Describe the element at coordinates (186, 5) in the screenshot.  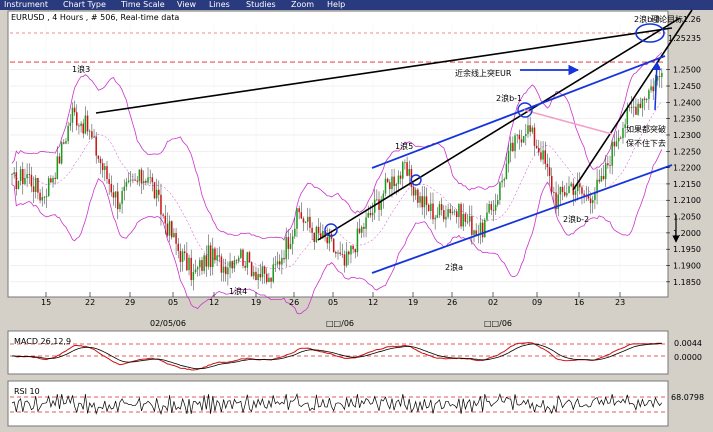
I see `menu-view: View` at that location.